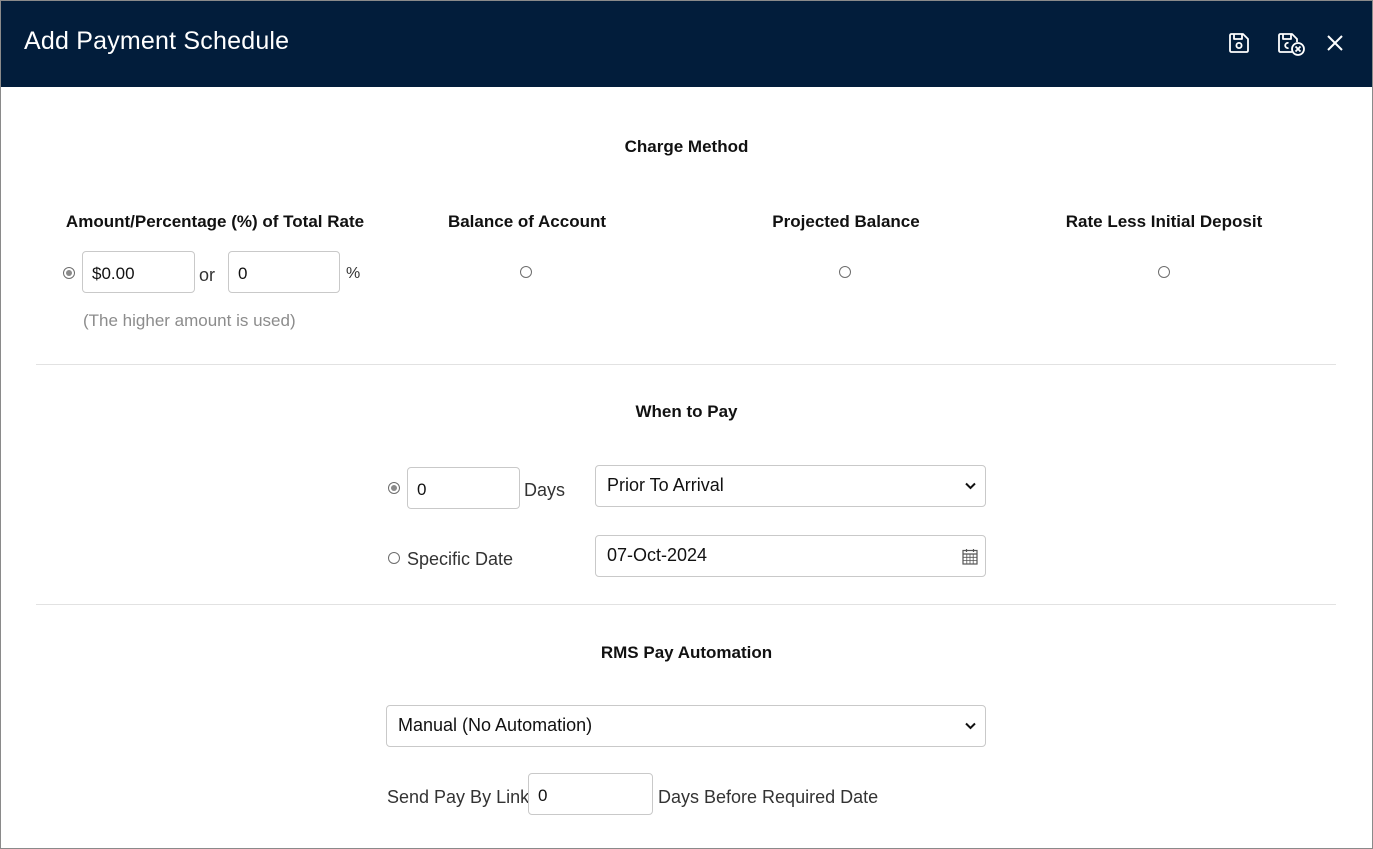 The height and width of the screenshot is (849, 1373). I want to click on close-button, so click(1335, 43).